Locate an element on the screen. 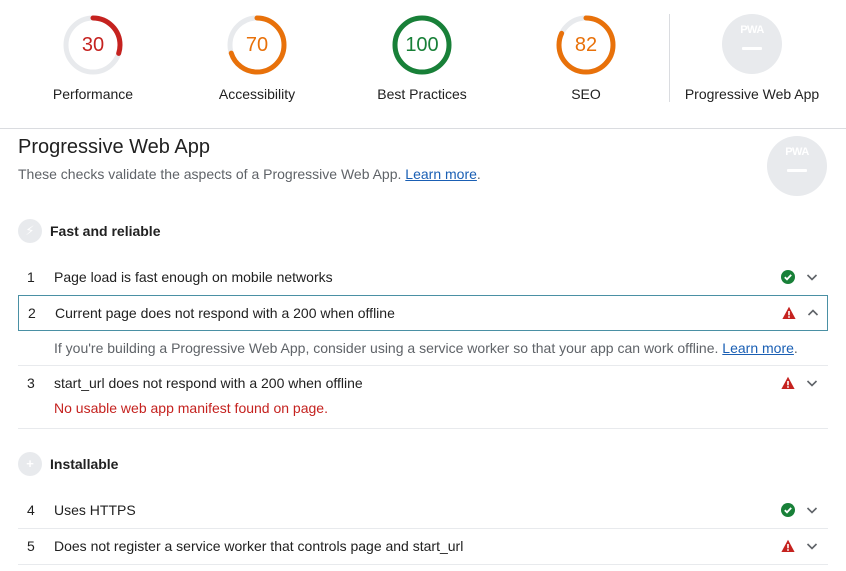 The height and width of the screenshot is (571, 846). score-accessibility: 70 Accessibility is located at coordinates (257, 58).